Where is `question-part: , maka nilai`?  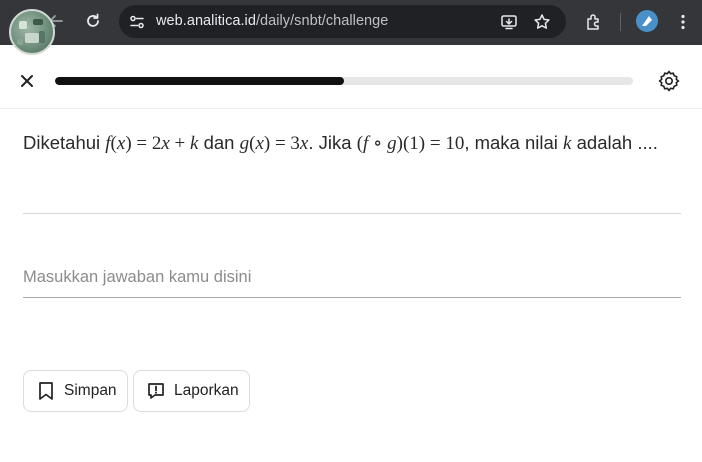
question-part: , maka nilai is located at coordinates (514, 142).